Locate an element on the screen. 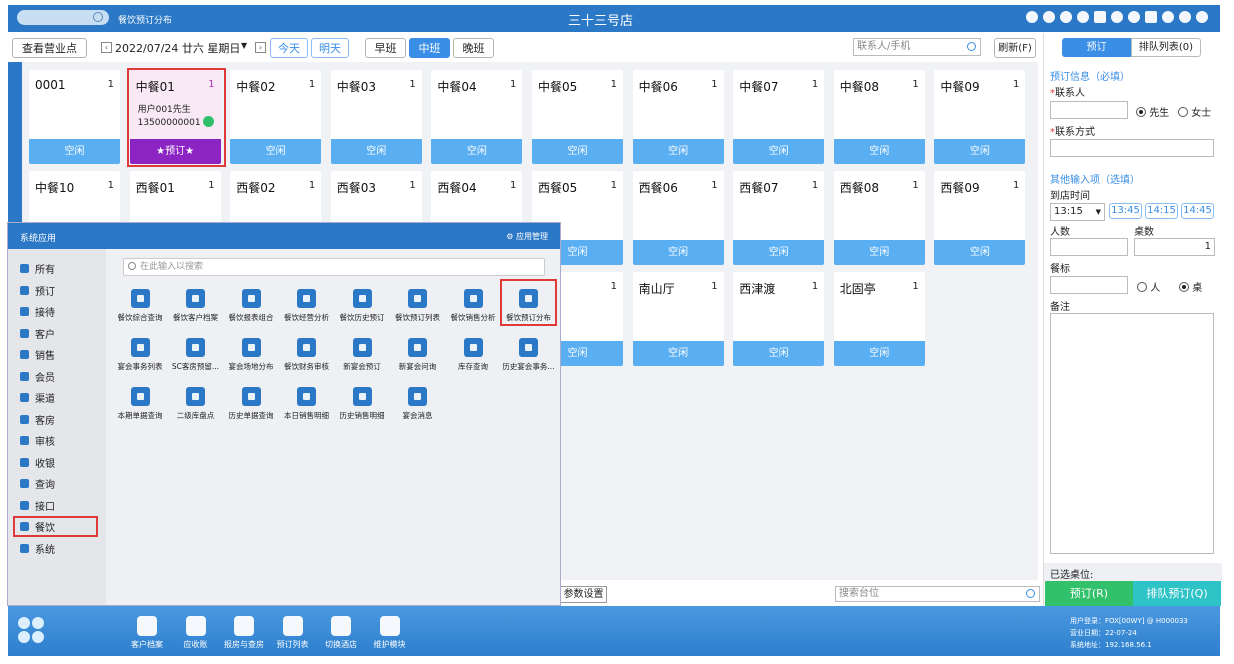 The width and height of the screenshot is (1234, 664). shift-morning-button: 早班 is located at coordinates (385, 48).